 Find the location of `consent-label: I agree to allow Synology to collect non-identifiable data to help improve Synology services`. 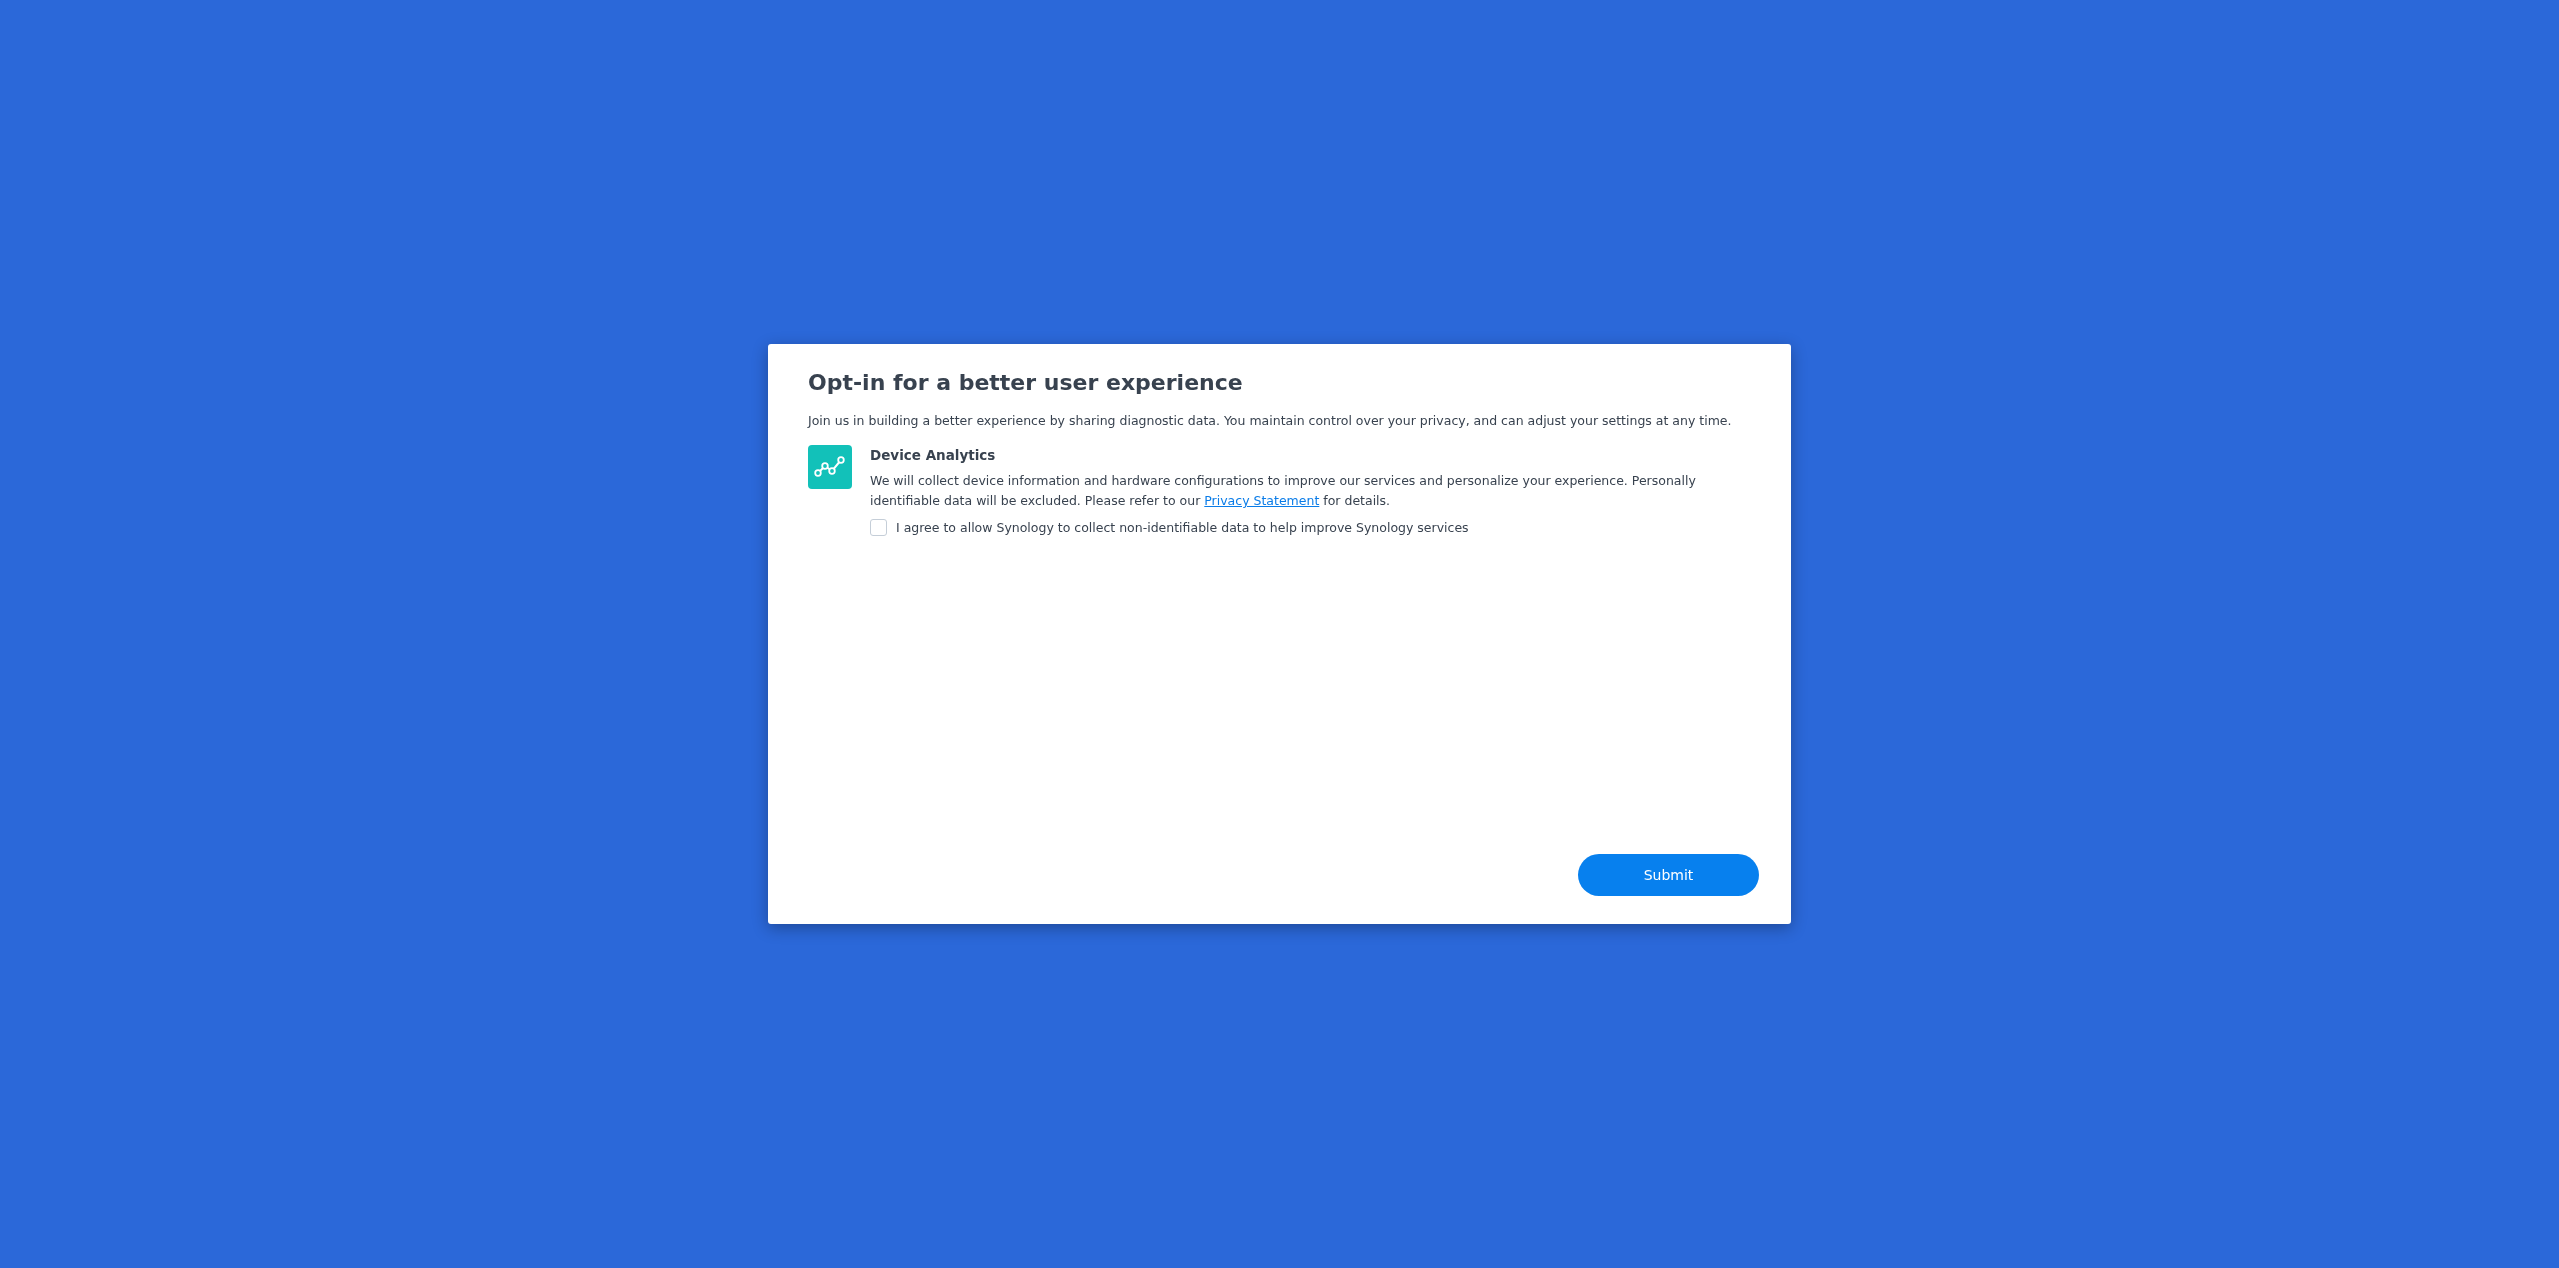

consent-label: I agree to allow Synology to collect non-identifiable data to help improve Synology services is located at coordinates (1182, 527).